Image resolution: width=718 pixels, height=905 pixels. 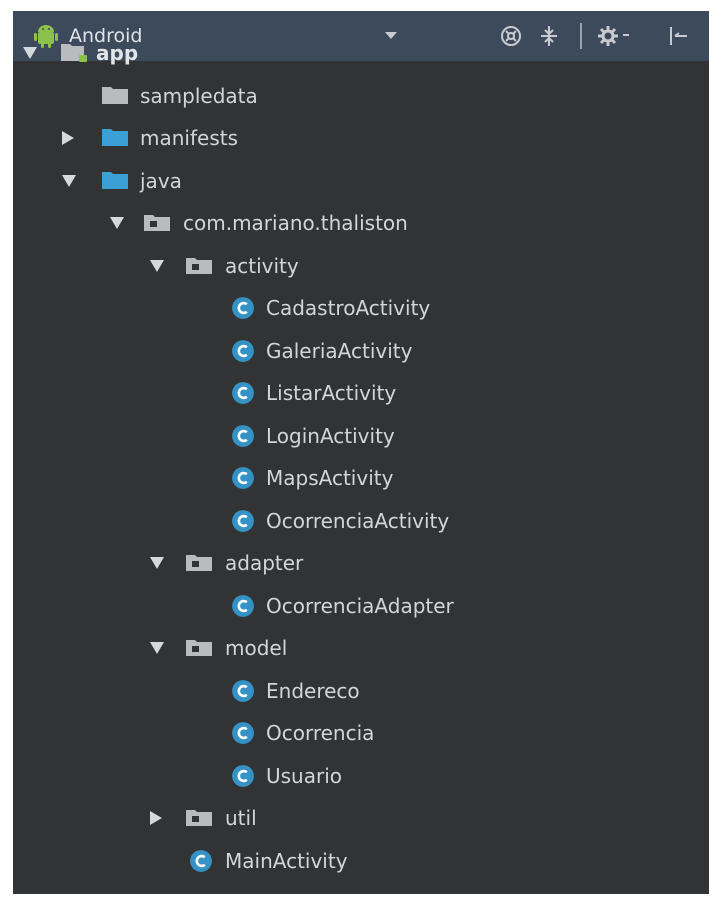 What do you see at coordinates (361, 776) in the screenshot?
I see `tree-item-usuario: Usuario` at bounding box center [361, 776].